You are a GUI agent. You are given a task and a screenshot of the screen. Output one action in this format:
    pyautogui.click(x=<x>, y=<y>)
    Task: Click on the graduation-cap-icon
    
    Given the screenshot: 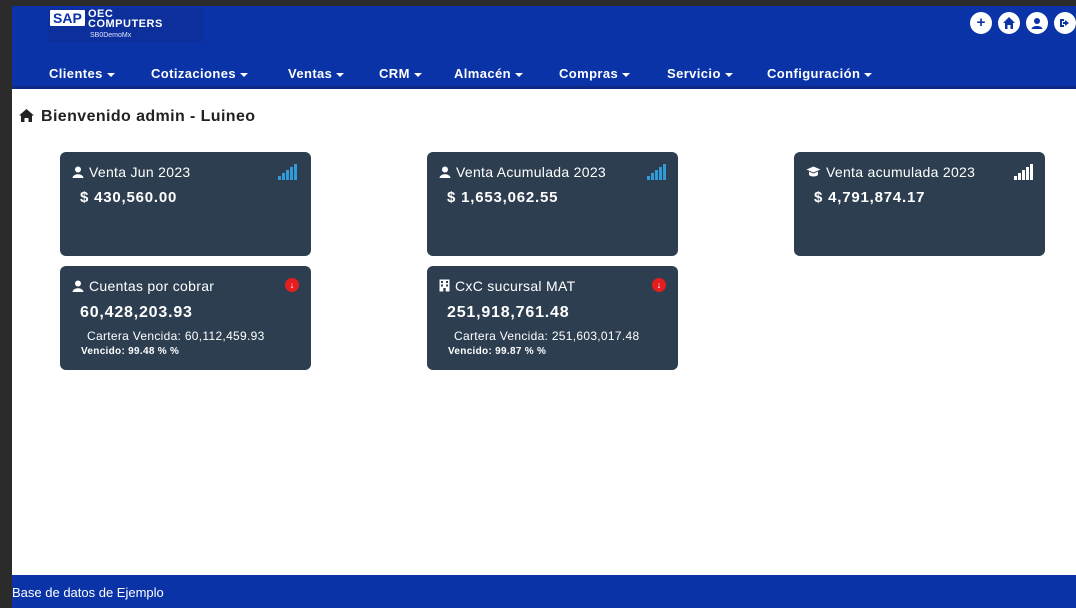 What is the action you would take?
    pyautogui.click(x=813, y=171)
    